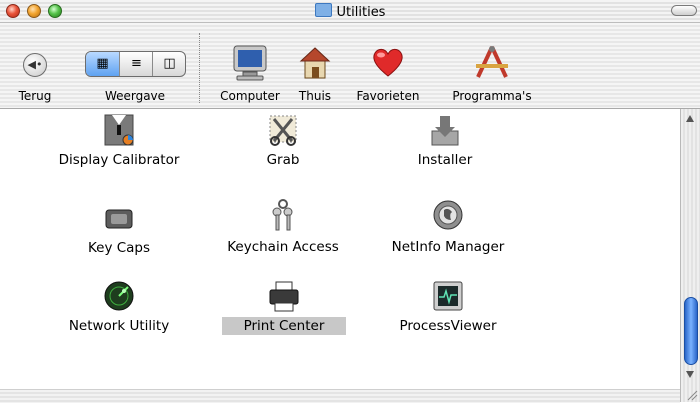  What do you see at coordinates (283, 160) in the screenshot?
I see `item-label: Grab` at bounding box center [283, 160].